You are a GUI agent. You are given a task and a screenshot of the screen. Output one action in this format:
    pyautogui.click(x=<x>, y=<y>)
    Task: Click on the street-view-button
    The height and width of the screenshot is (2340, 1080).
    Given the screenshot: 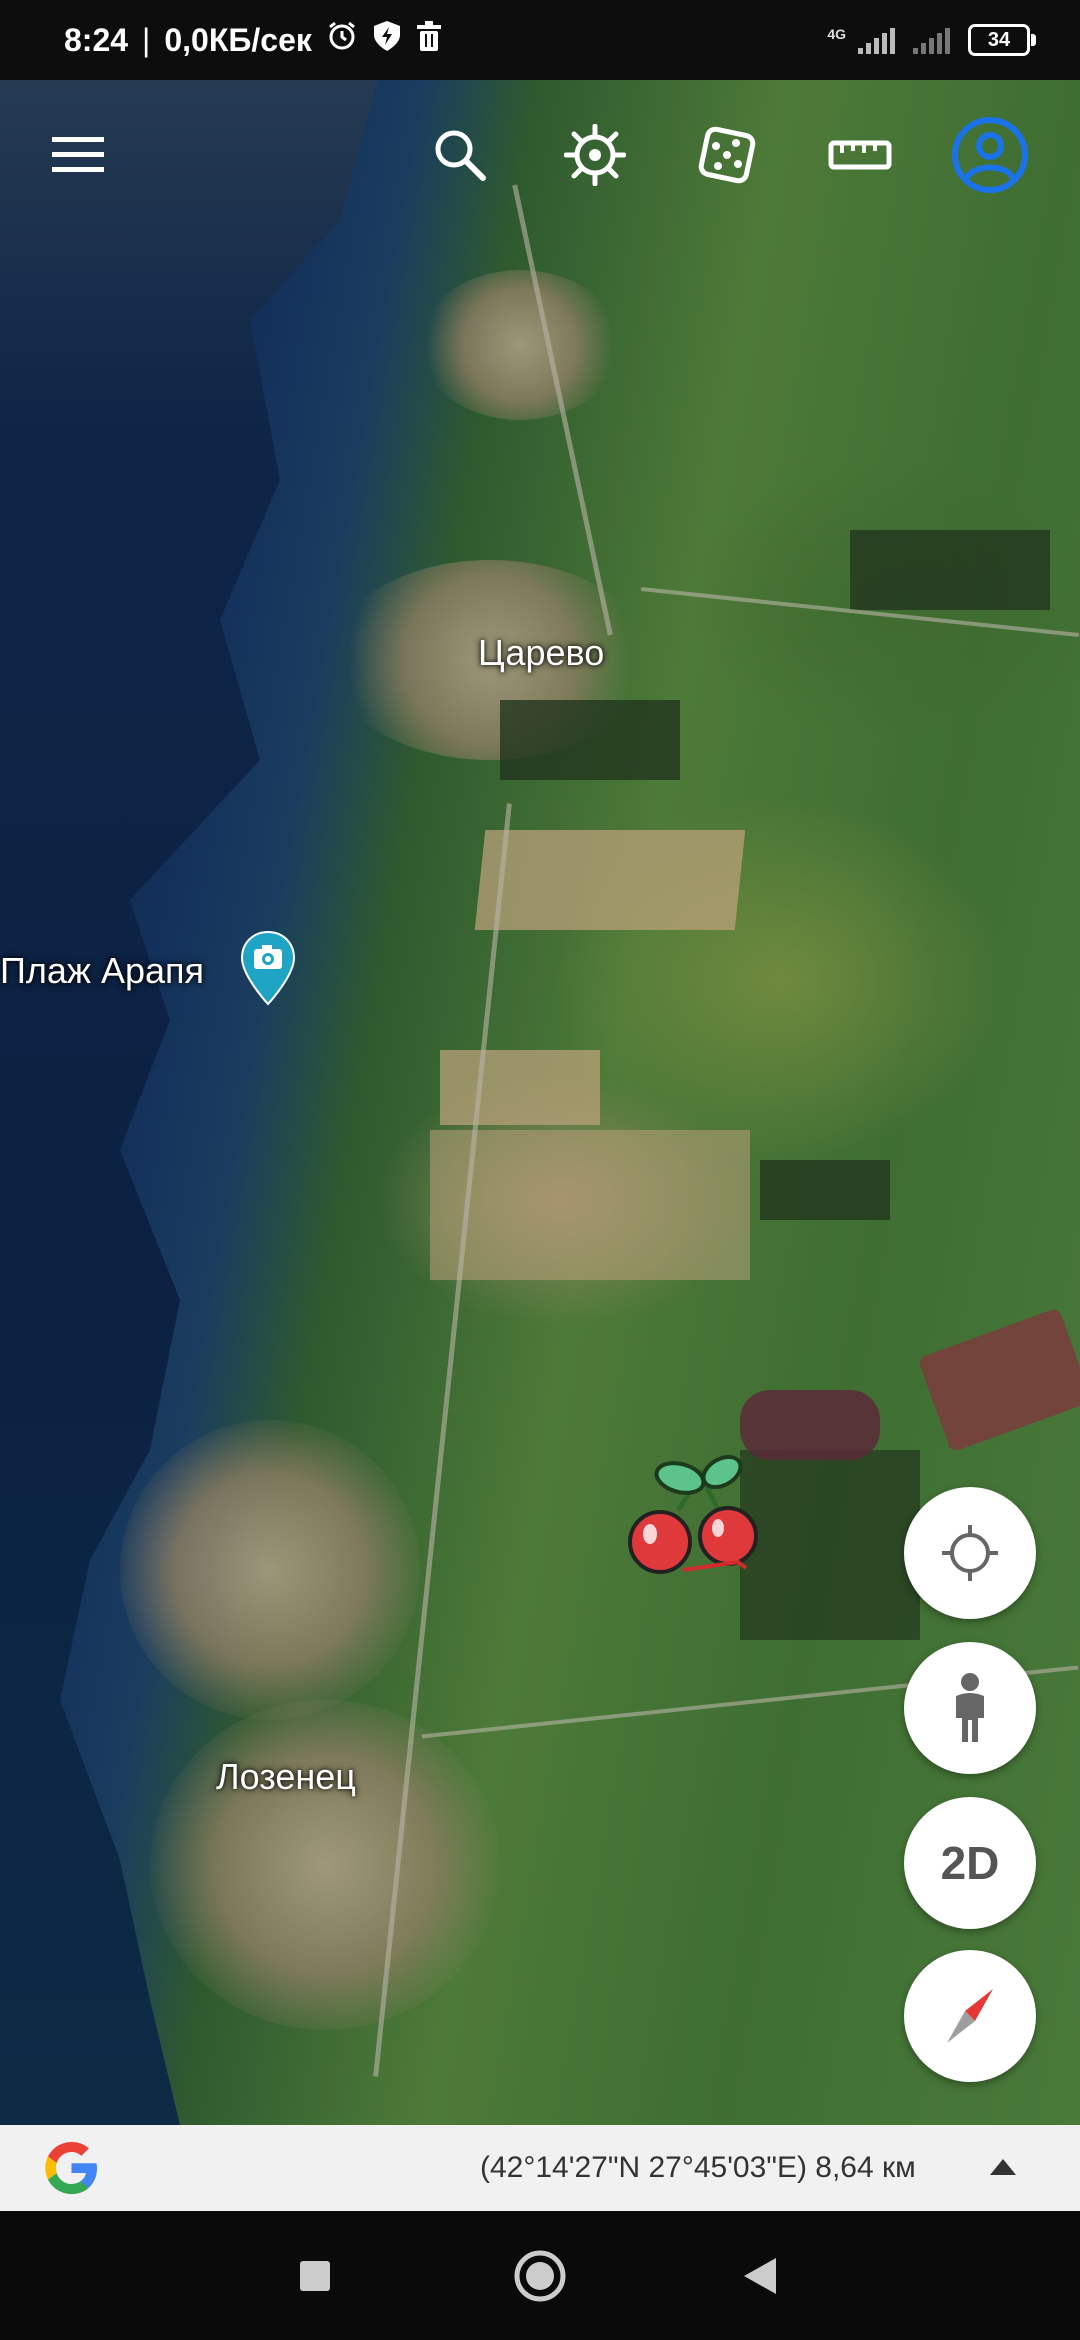 What is the action you would take?
    pyautogui.click(x=970, y=1708)
    